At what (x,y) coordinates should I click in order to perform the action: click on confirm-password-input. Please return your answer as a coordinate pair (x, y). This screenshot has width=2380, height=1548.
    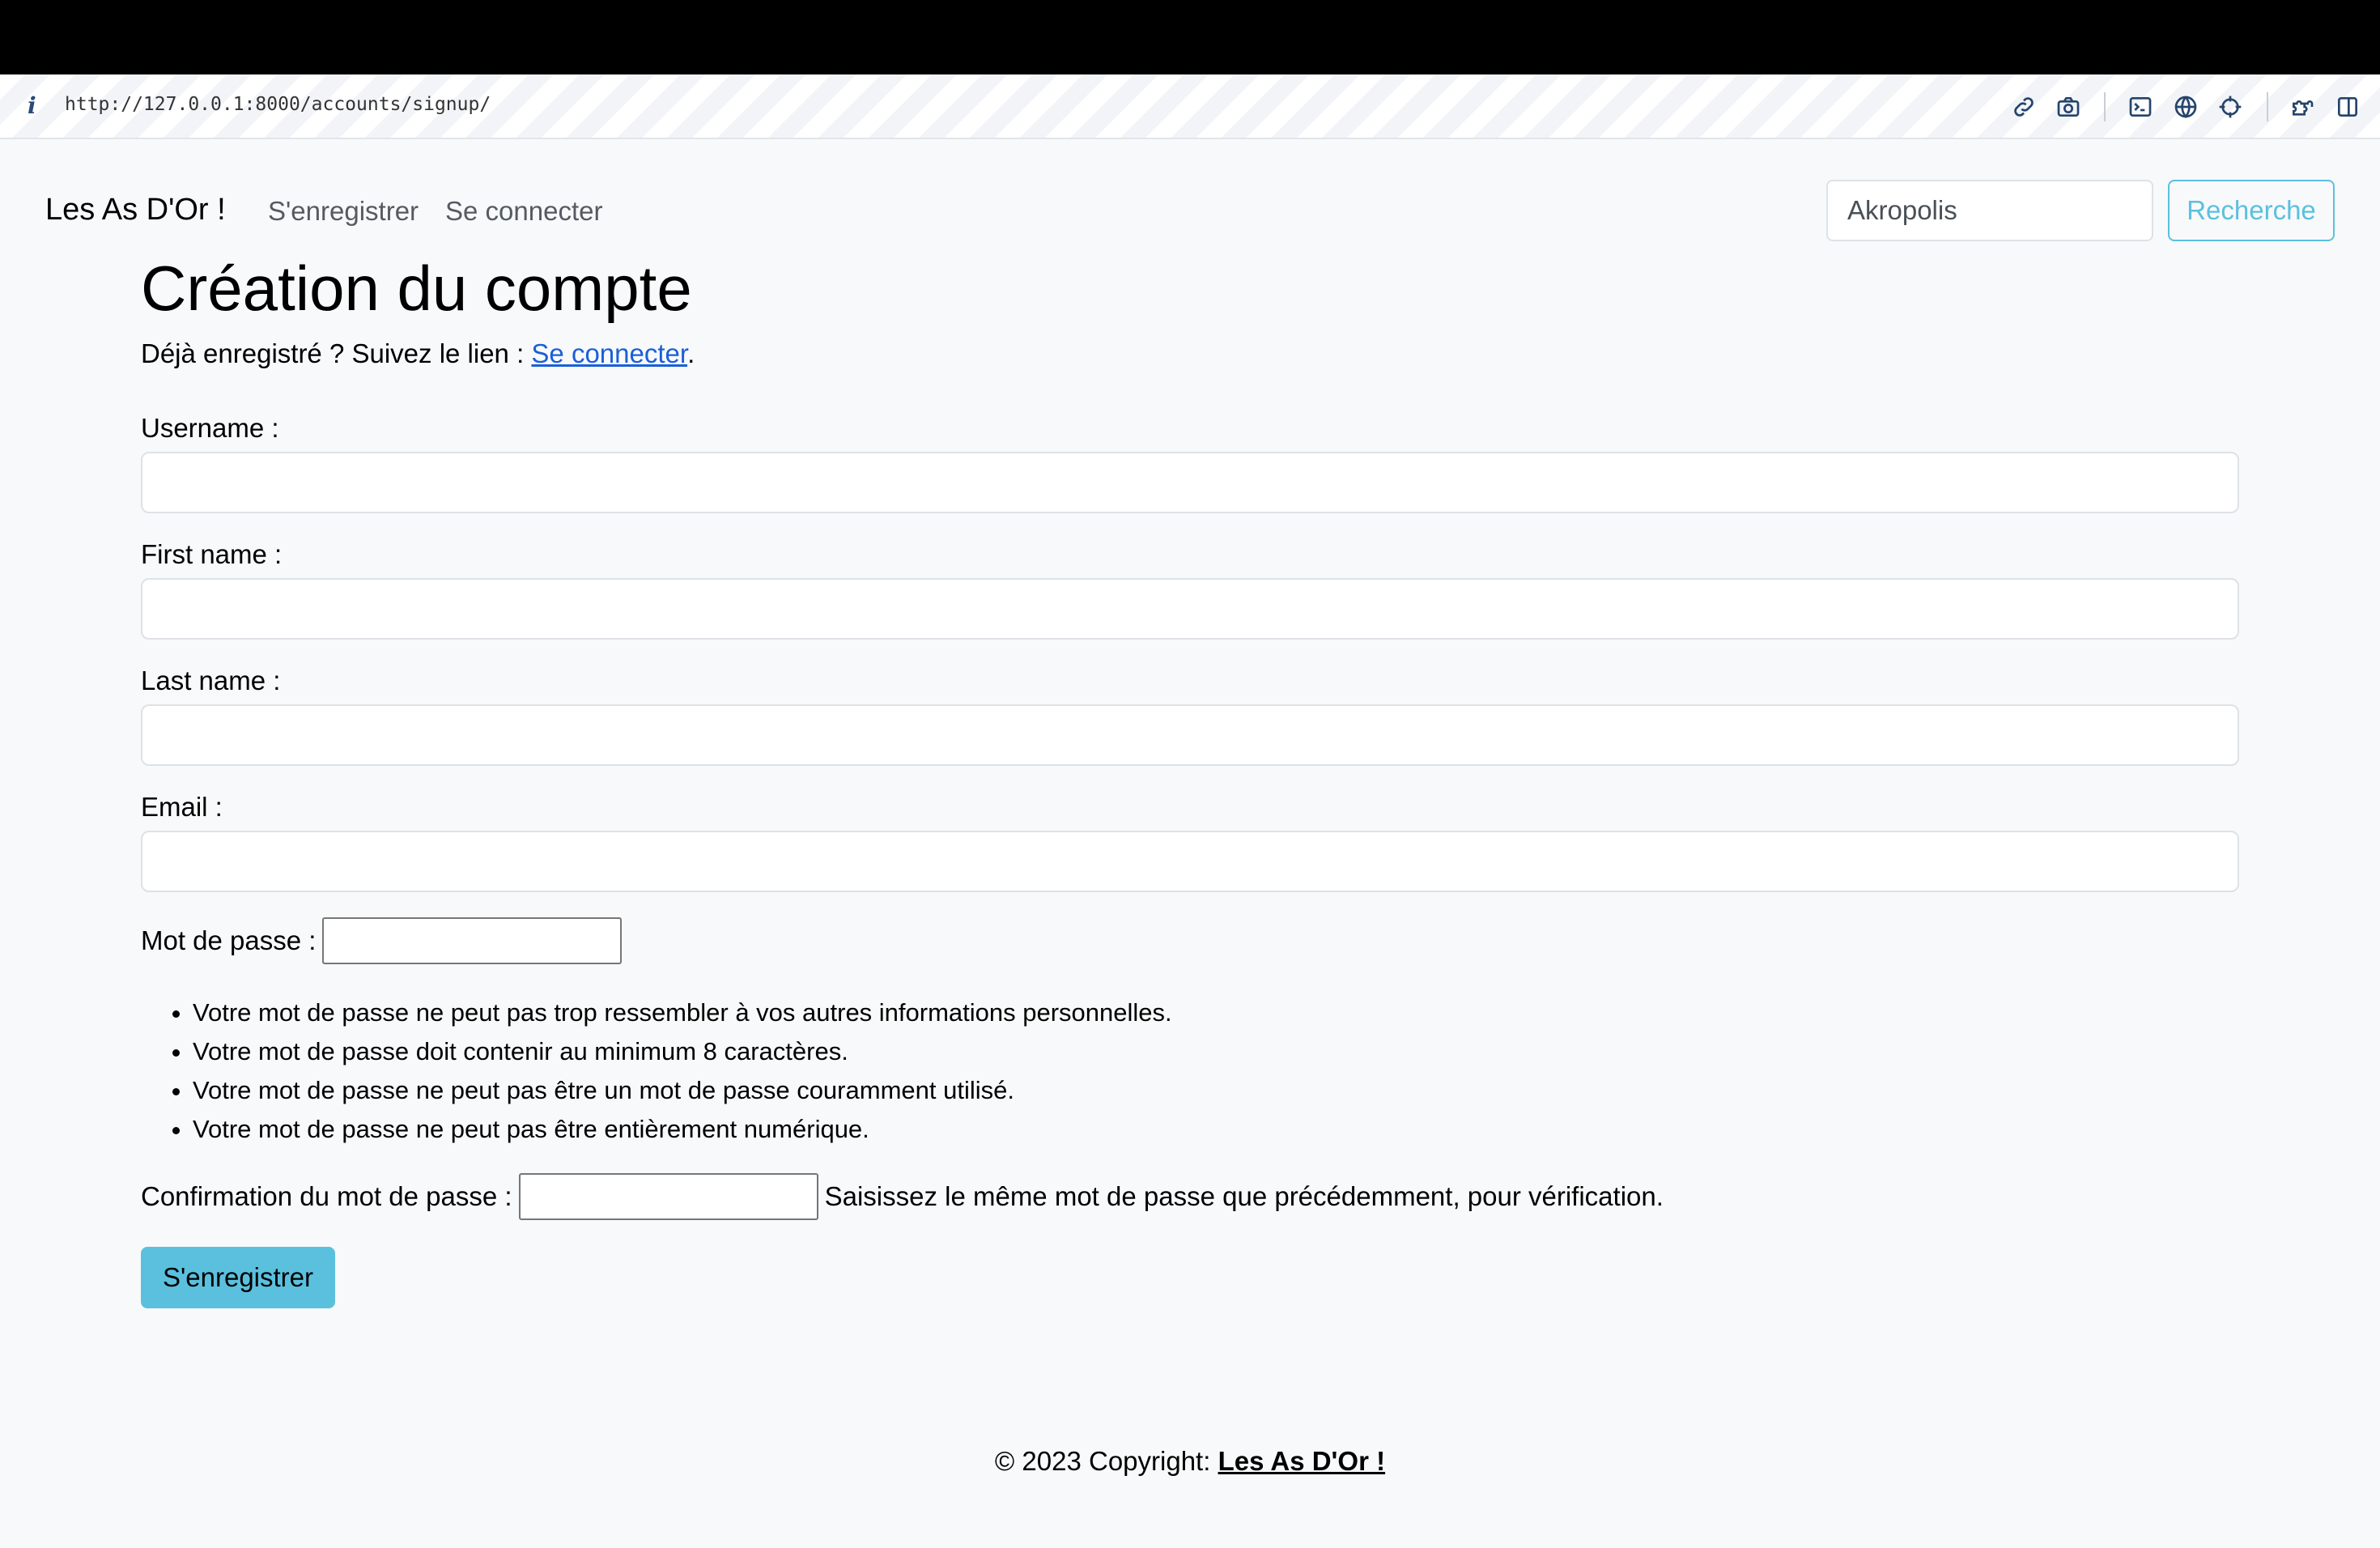
    Looking at the image, I should click on (668, 1196).